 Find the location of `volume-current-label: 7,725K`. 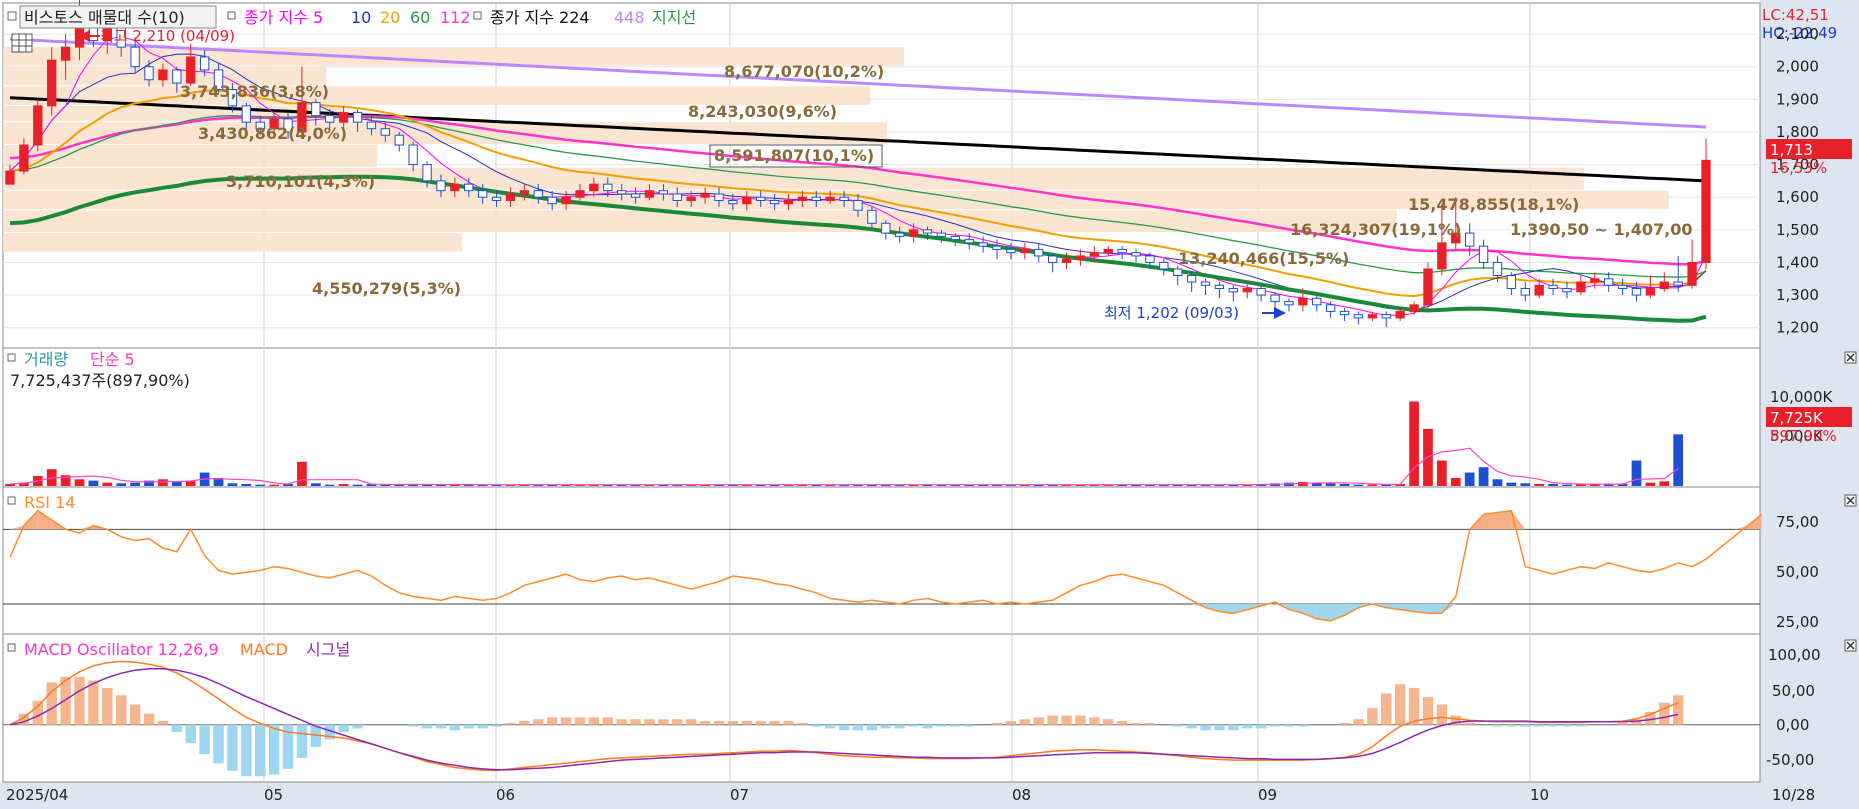

volume-current-label: 7,725K is located at coordinates (1797, 418).